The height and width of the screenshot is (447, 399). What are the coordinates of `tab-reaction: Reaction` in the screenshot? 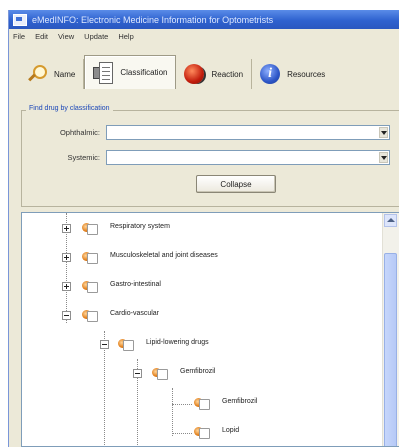 It's located at (214, 74).